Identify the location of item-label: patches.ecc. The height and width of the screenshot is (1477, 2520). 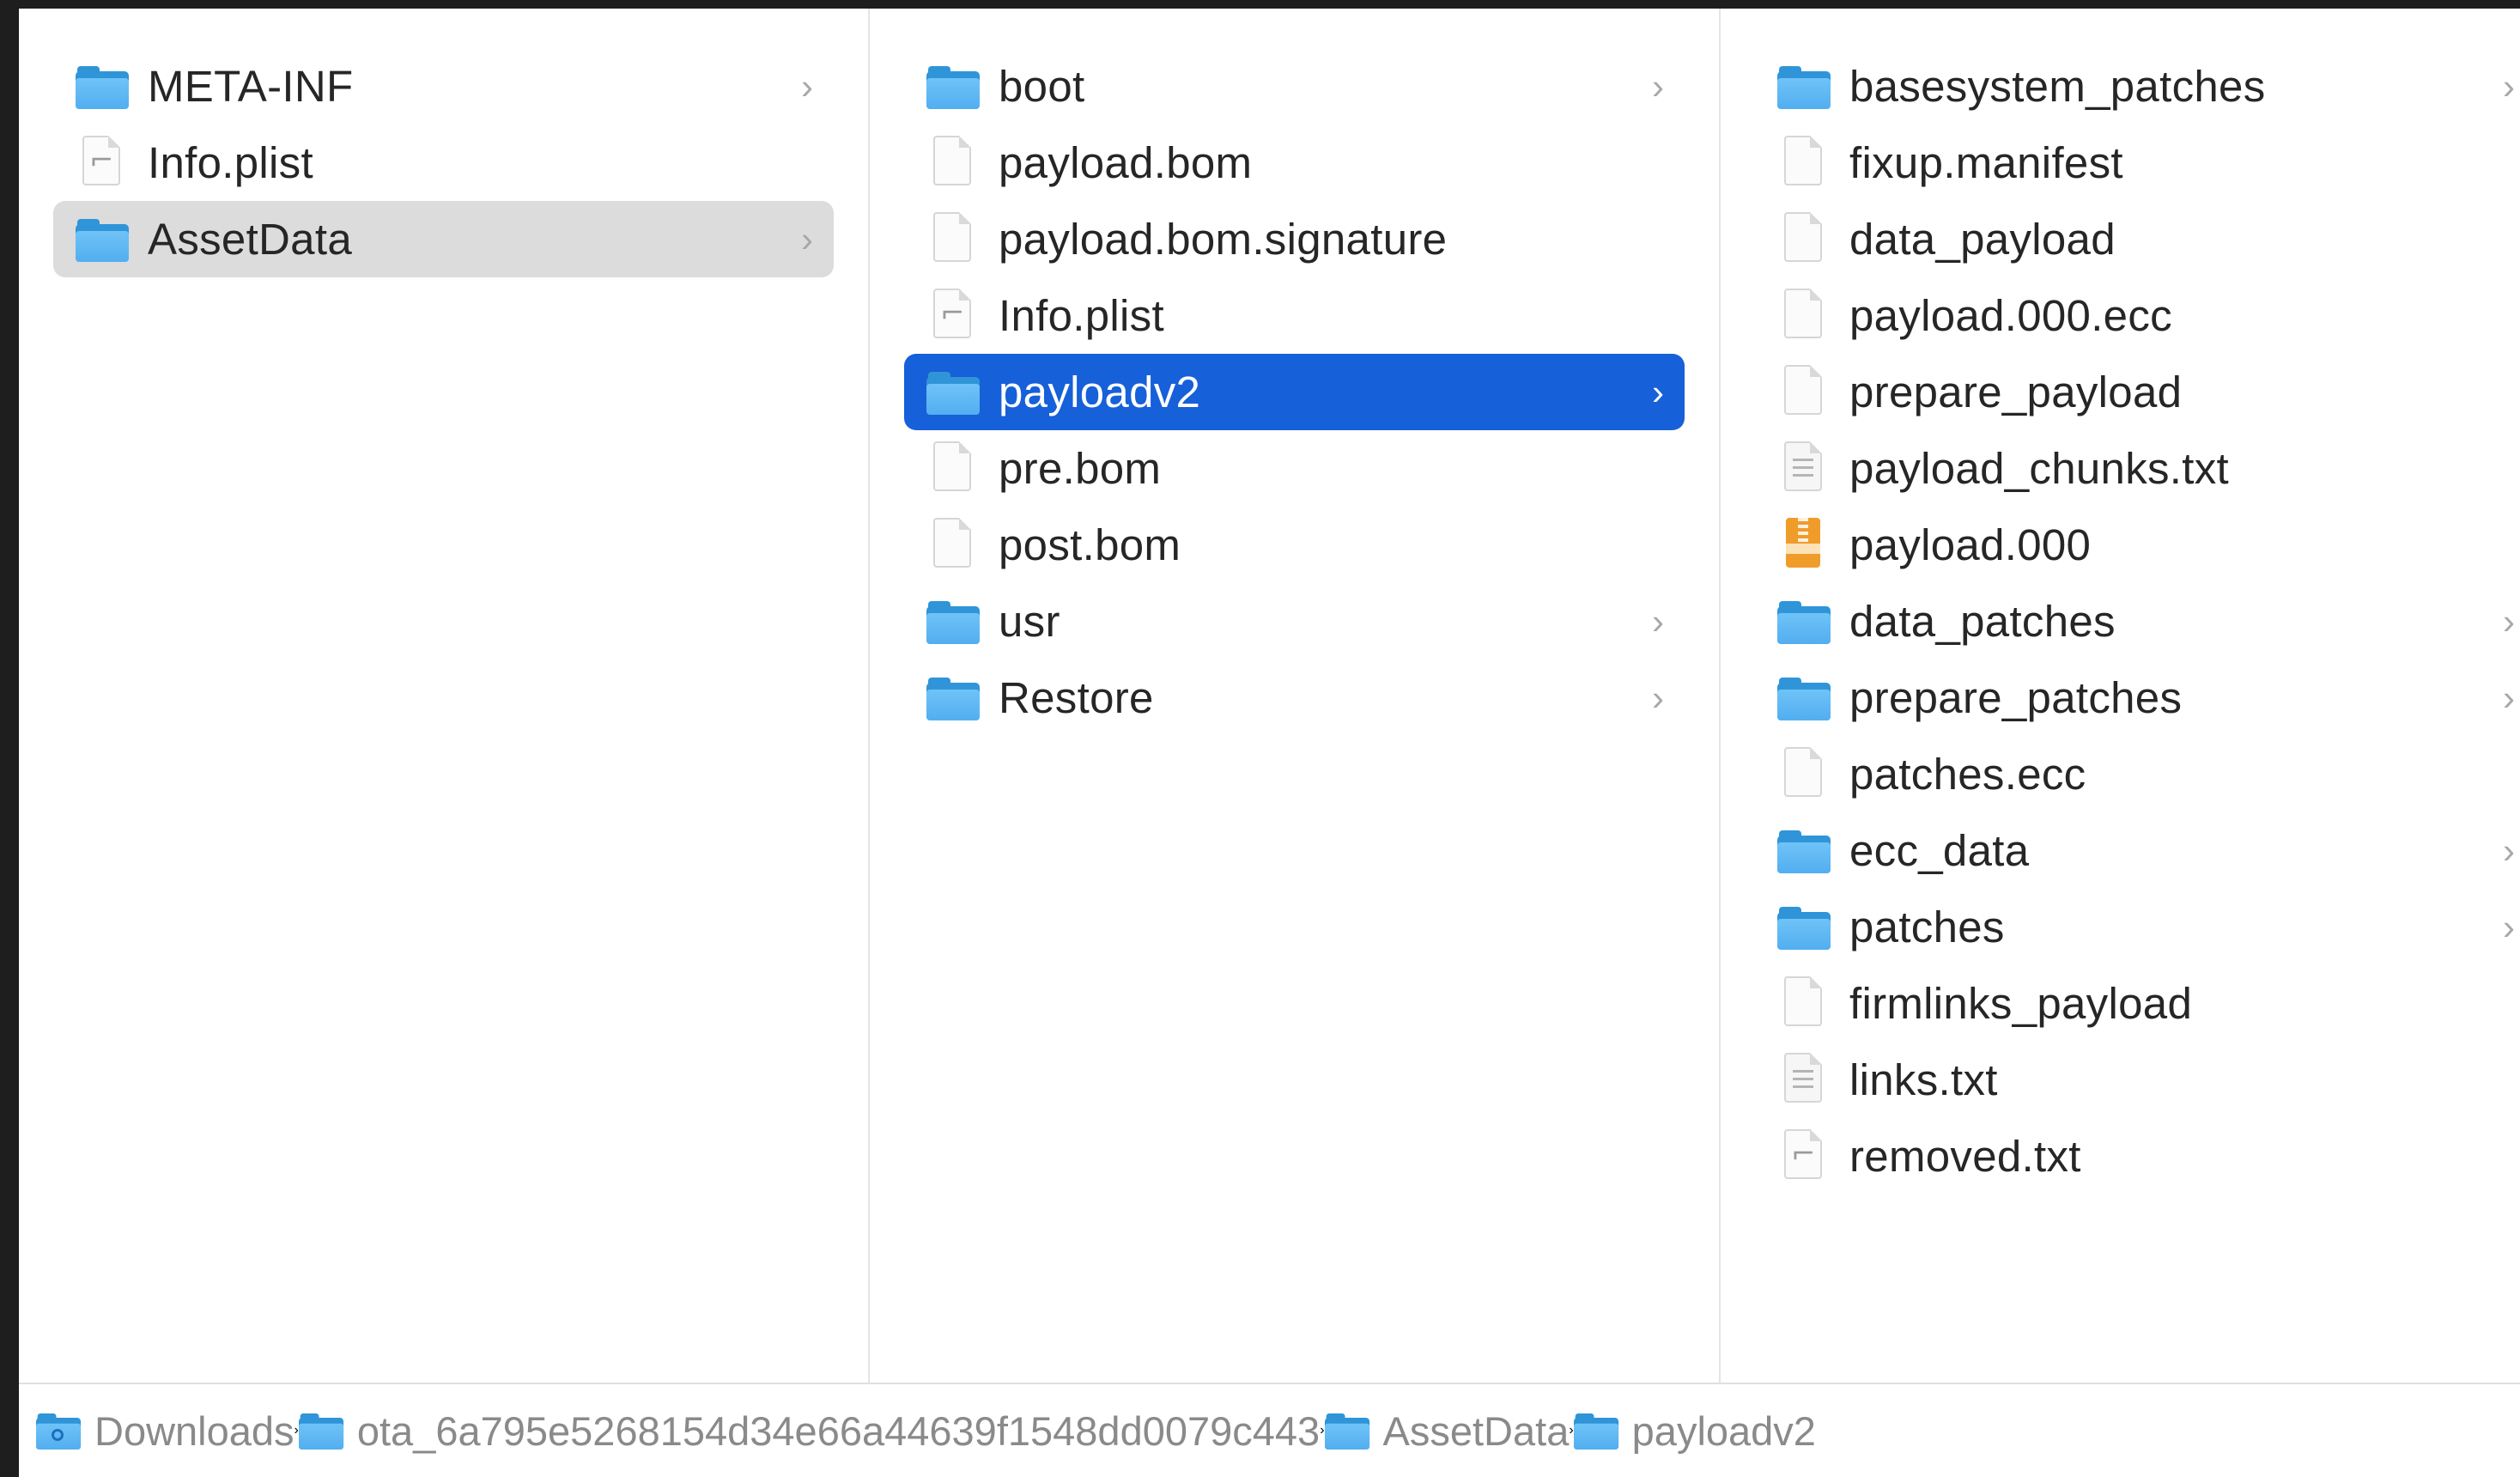
(1968, 774).